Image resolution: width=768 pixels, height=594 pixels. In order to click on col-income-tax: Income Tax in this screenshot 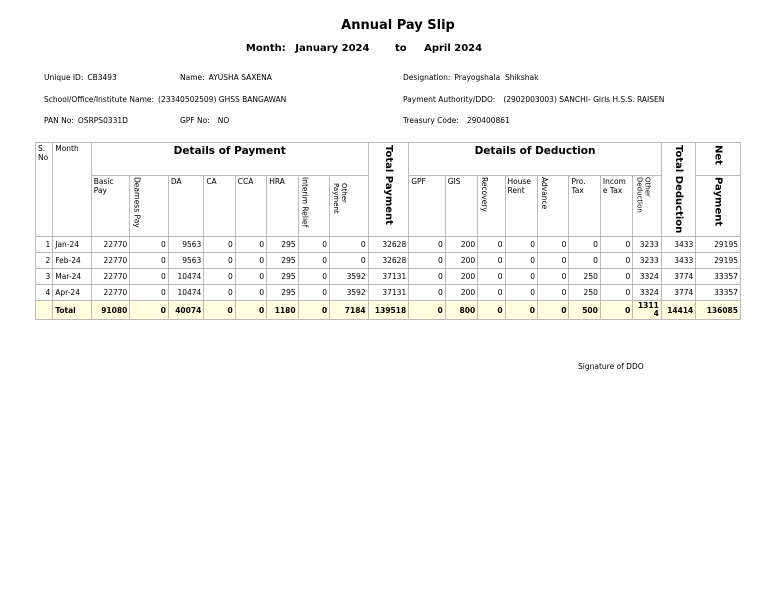, I will do `click(616, 206)`.